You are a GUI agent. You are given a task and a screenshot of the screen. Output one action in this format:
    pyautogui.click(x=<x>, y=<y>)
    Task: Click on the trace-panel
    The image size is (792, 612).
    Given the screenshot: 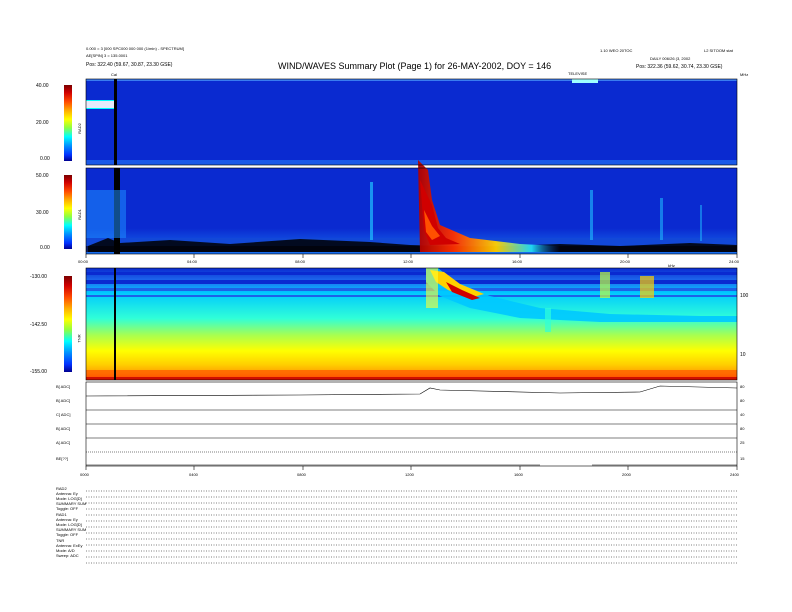 What is the action you would take?
    pyautogui.click(x=411, y=424)
    